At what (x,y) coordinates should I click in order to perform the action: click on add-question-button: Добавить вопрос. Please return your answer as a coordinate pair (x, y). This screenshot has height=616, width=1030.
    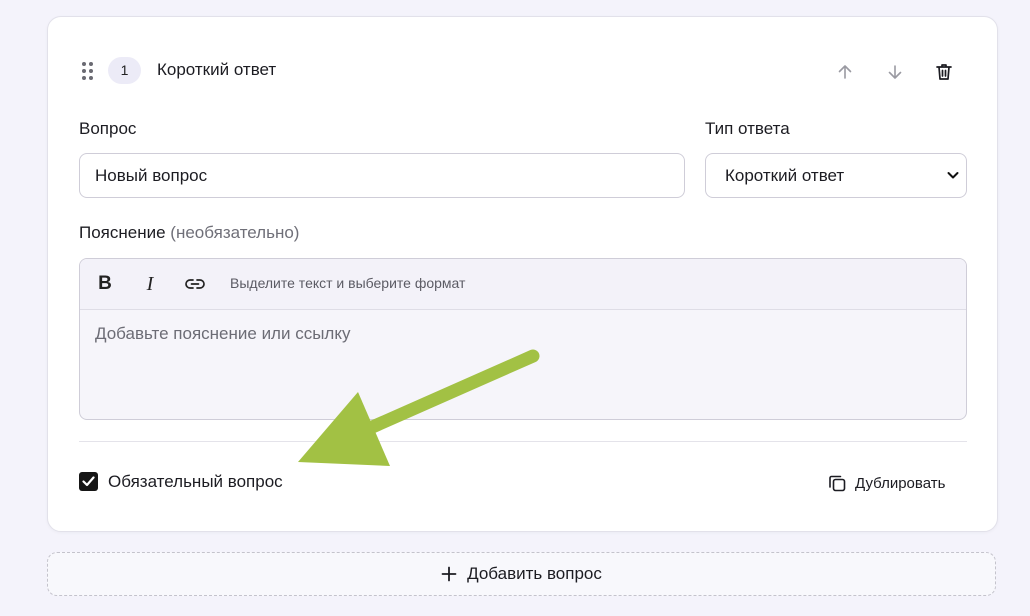
    Looking at the image, I should click on (521, 574).